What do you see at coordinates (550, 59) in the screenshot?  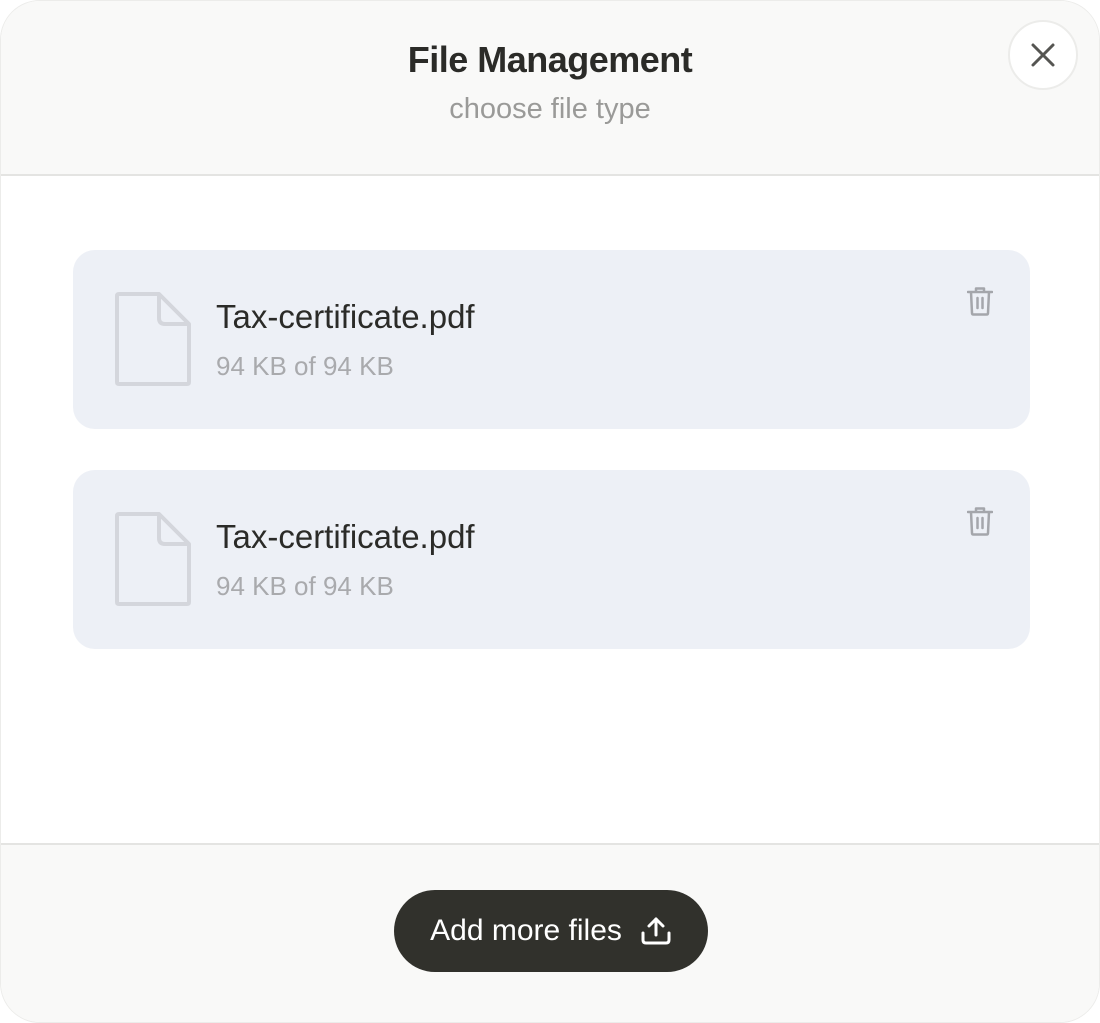 I see `modal-title: File Management` at bounding box center [550, 59].